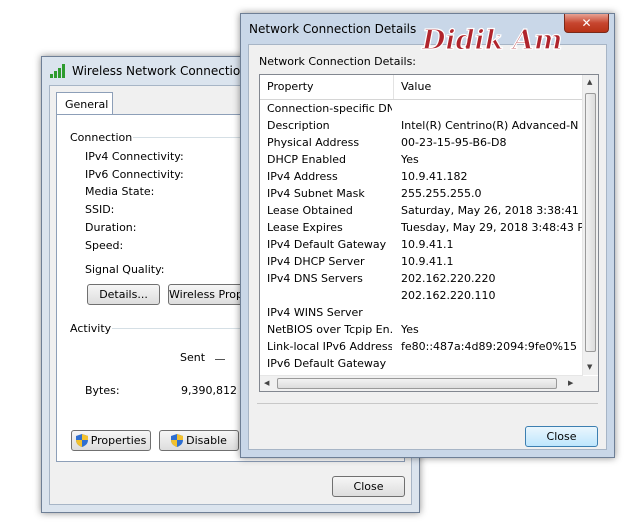 This screenshot has height=527, width=643. What do you see at coordinates (206, 440) in the screenshot?
I see `disable-button-label: Disable` at bounding box center [206, 440].